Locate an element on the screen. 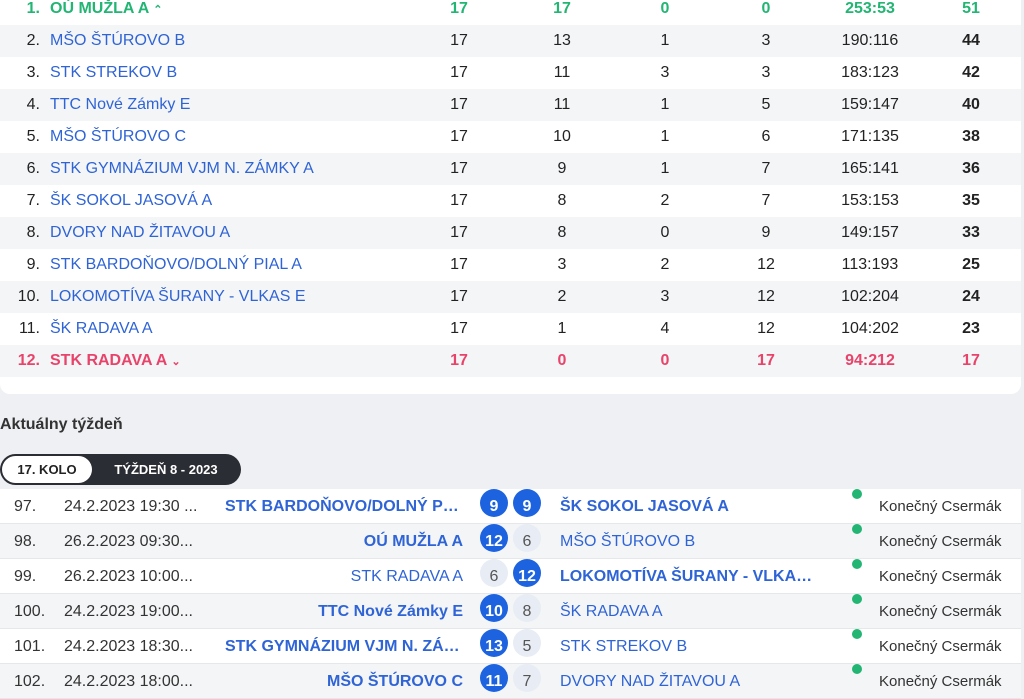 Image resolution: width=1024 pixels, height=699 pixels. match-home-score: 13 is located at coordinates (494, 643).